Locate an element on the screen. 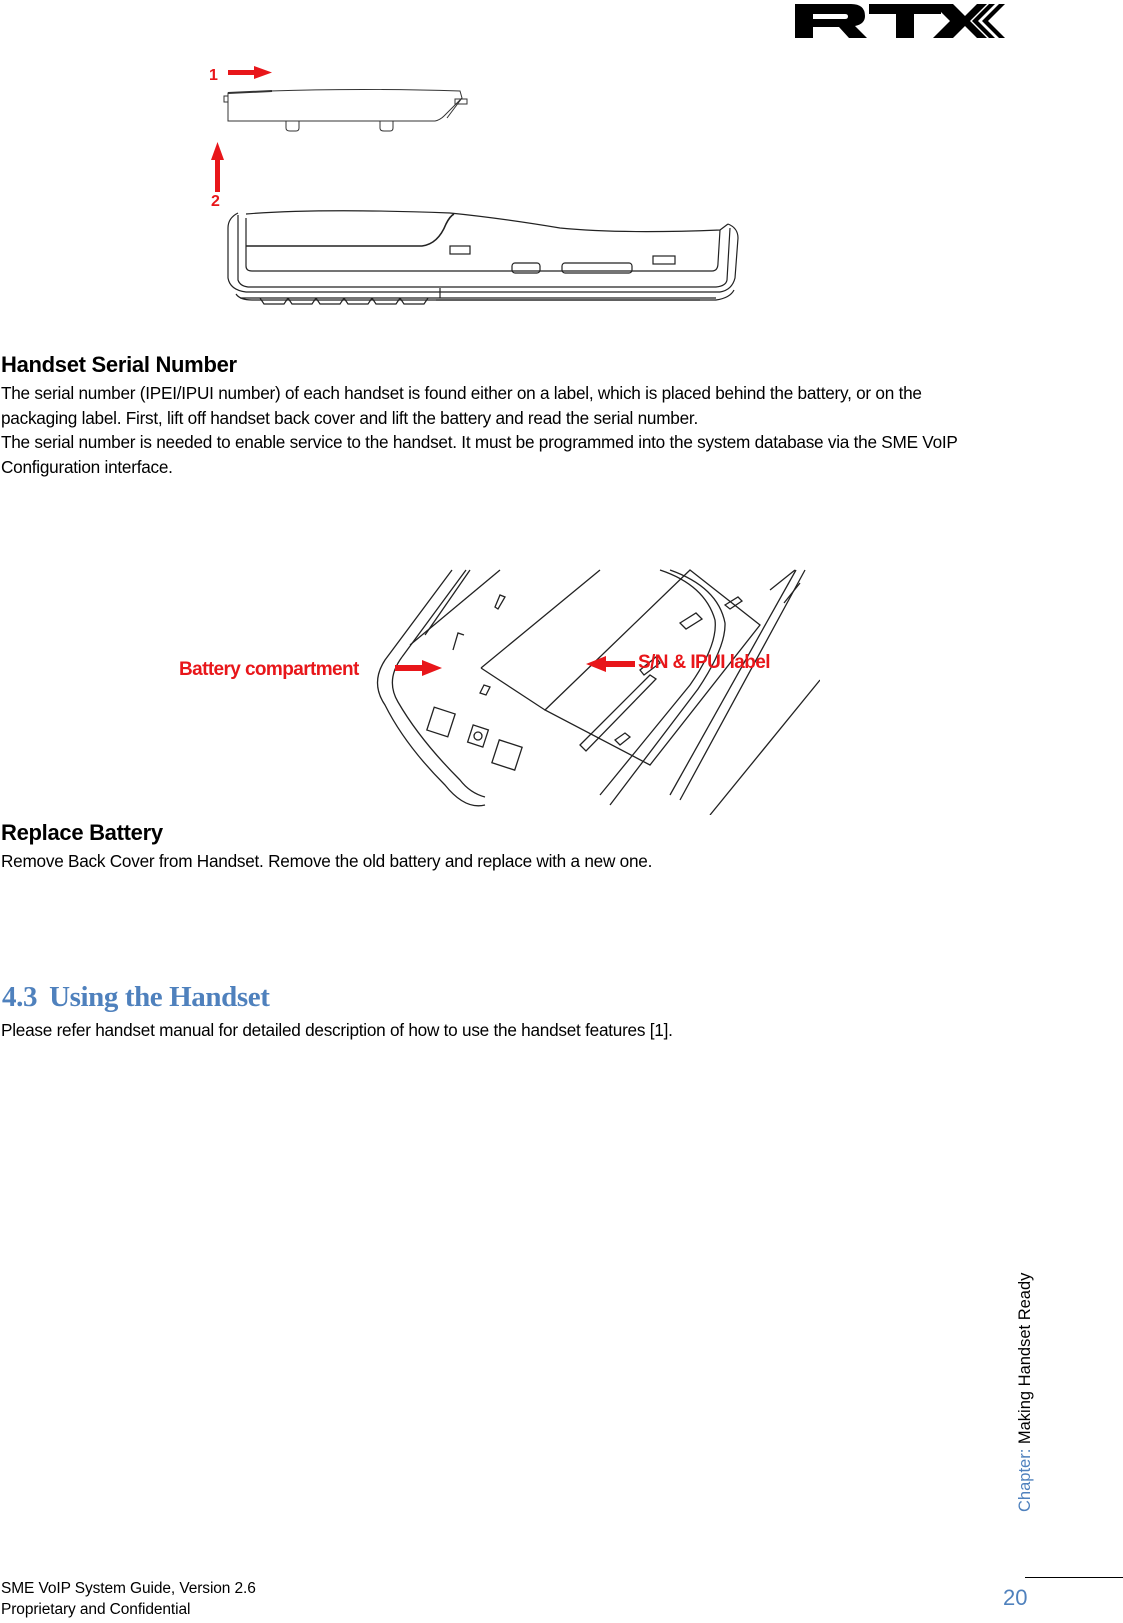 This screenshot has width=1123, height=1623. back-cover-drawing is located at coordinates (345, 110).